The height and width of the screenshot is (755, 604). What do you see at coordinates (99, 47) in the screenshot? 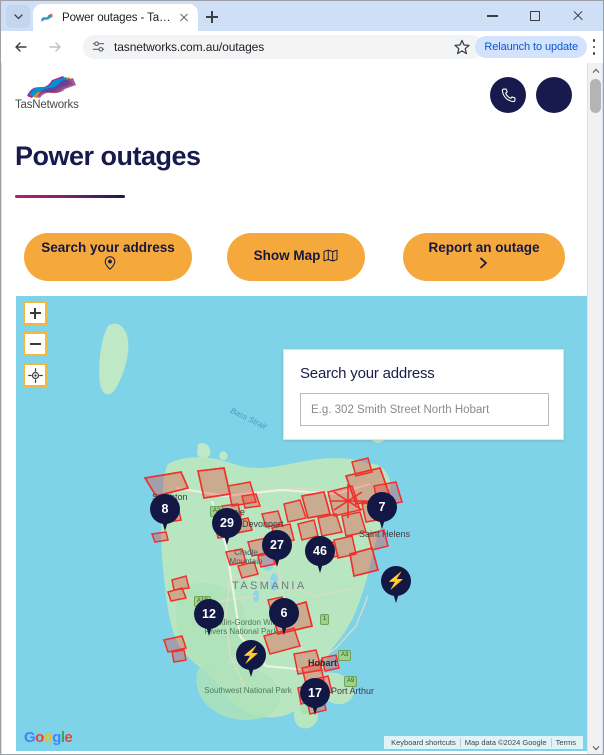
I see `tune-icon` at bounding box center [99, 47].